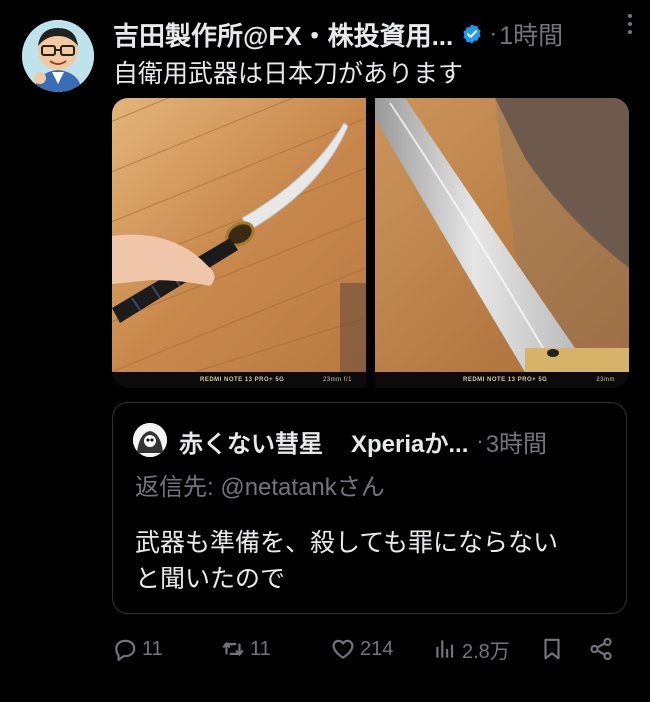  I want to click on action-bar: 11 11 214 2.8万, so click(367, 649).